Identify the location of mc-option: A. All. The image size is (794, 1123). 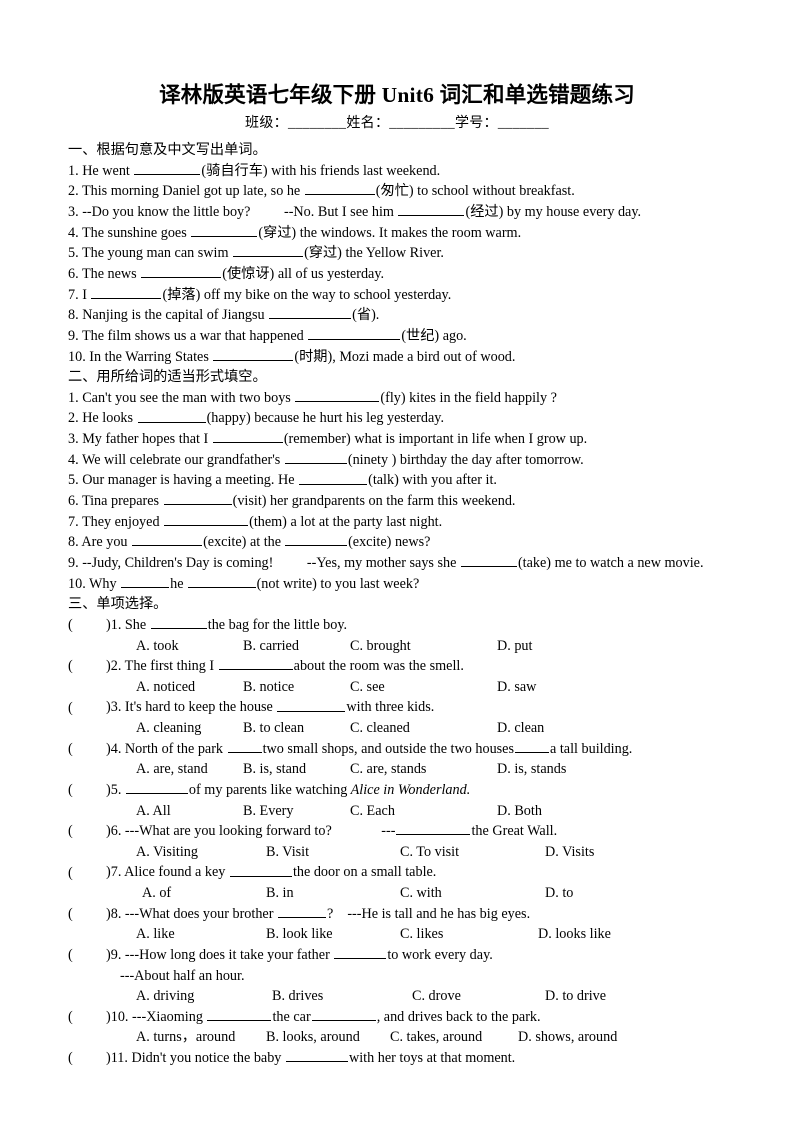
(153, 811).